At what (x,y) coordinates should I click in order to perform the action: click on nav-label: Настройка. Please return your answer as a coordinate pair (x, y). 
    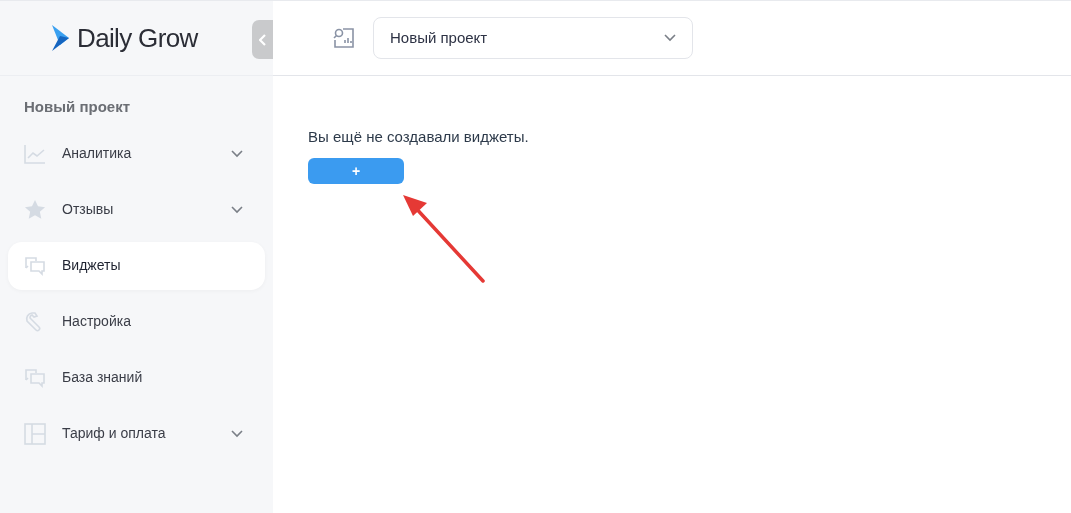
    Looking at the image, I should click on (97, 321).